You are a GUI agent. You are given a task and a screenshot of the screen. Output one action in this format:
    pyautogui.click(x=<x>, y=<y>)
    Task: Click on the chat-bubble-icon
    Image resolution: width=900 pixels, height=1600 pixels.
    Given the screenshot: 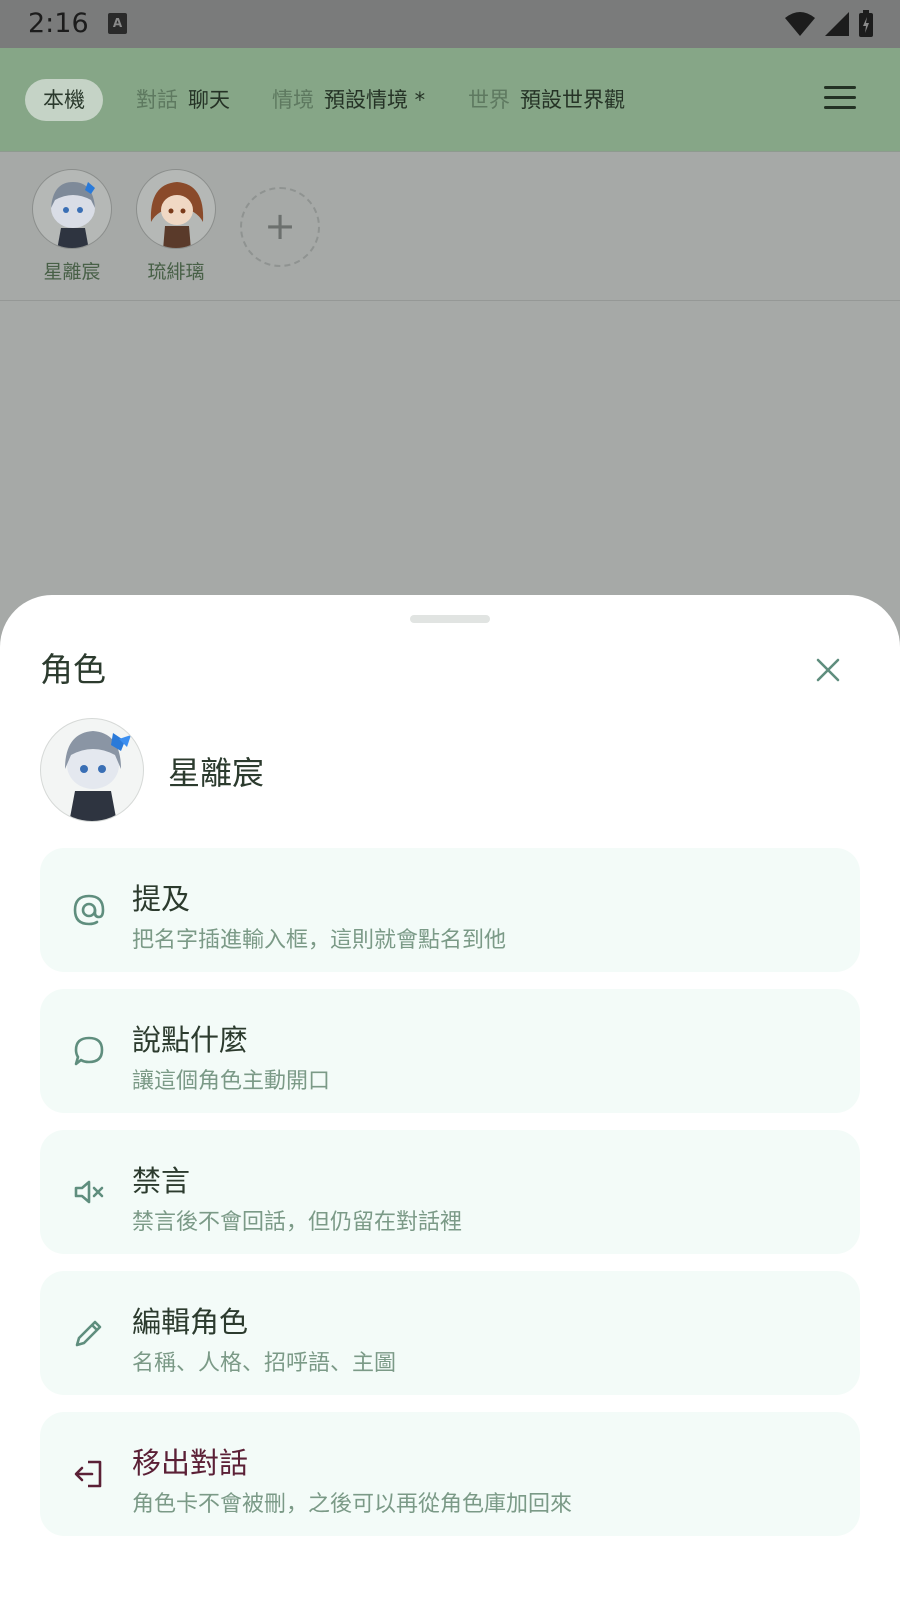 What is the action you would take?
    pyautogui.click(x=89, y=1051)
    